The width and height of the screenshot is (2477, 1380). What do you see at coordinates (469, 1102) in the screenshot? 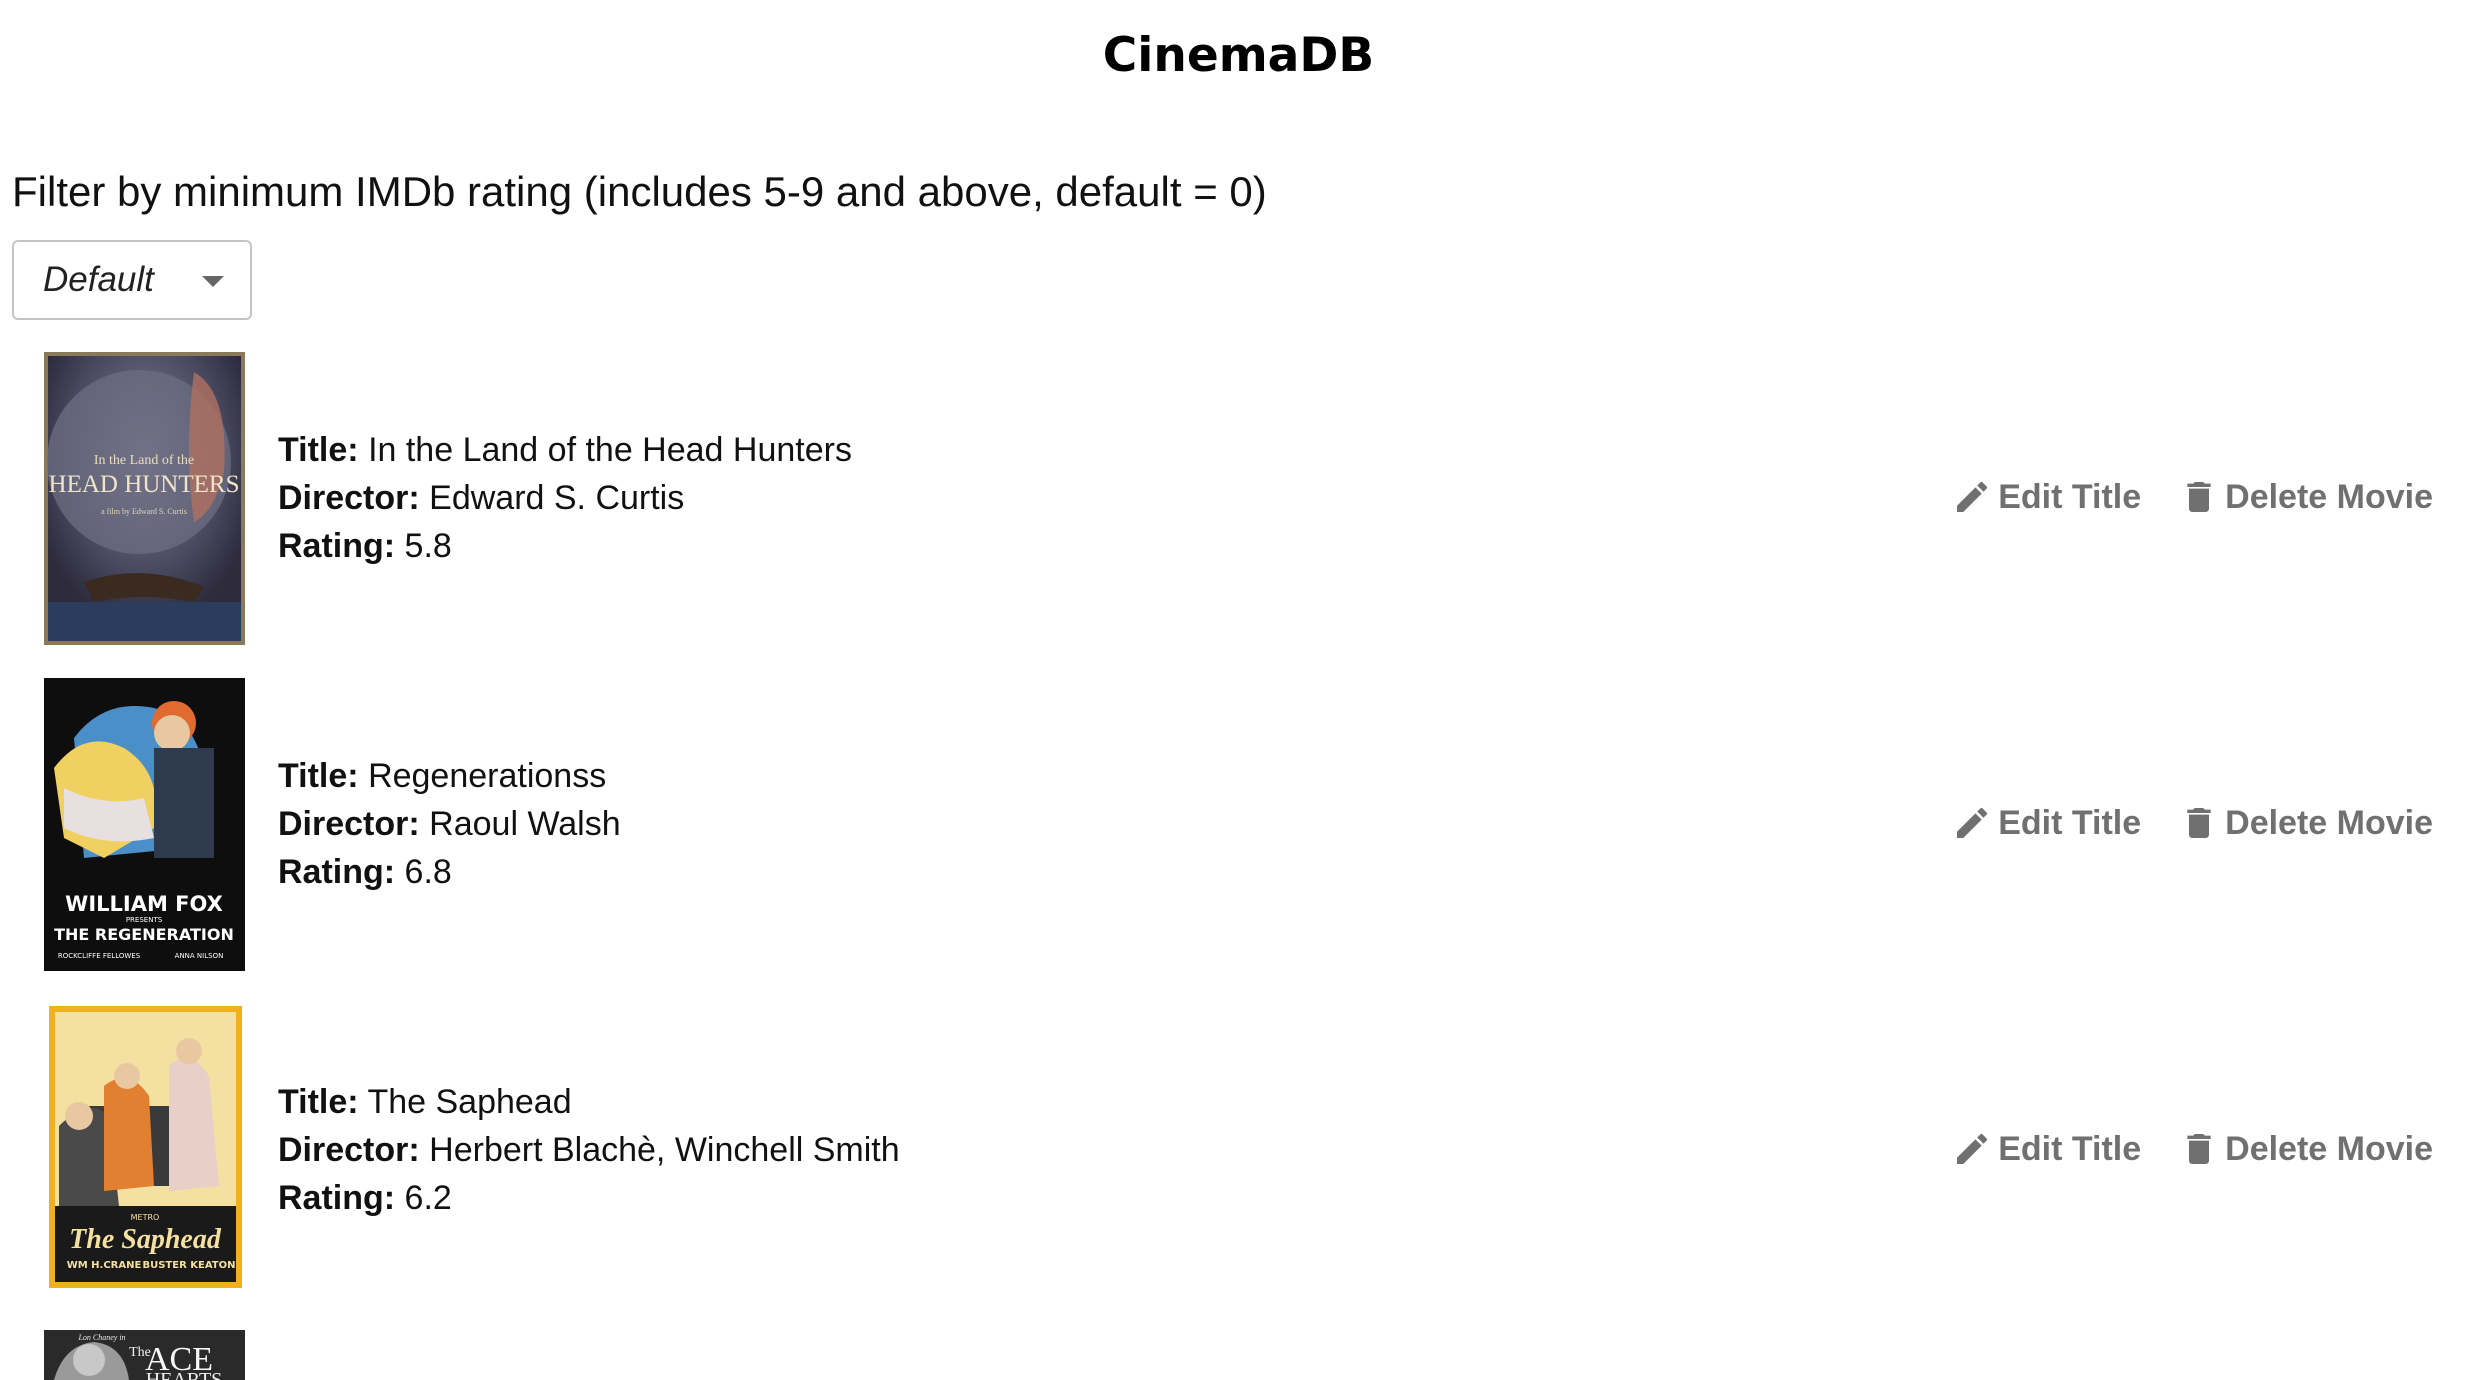
I see `movie-title: The Saphead` at bounding box center [469, 1102].